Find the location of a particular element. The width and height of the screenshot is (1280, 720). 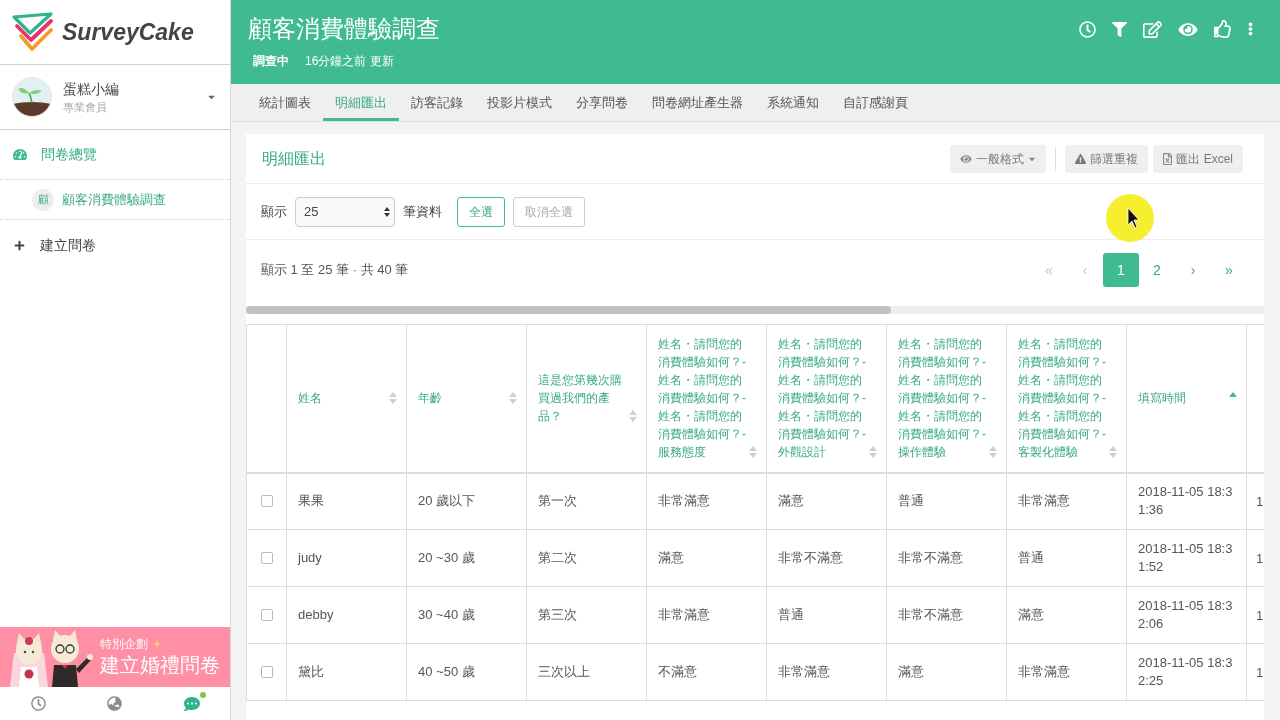

pagination-button: » is located at coordinates (1229, 270).